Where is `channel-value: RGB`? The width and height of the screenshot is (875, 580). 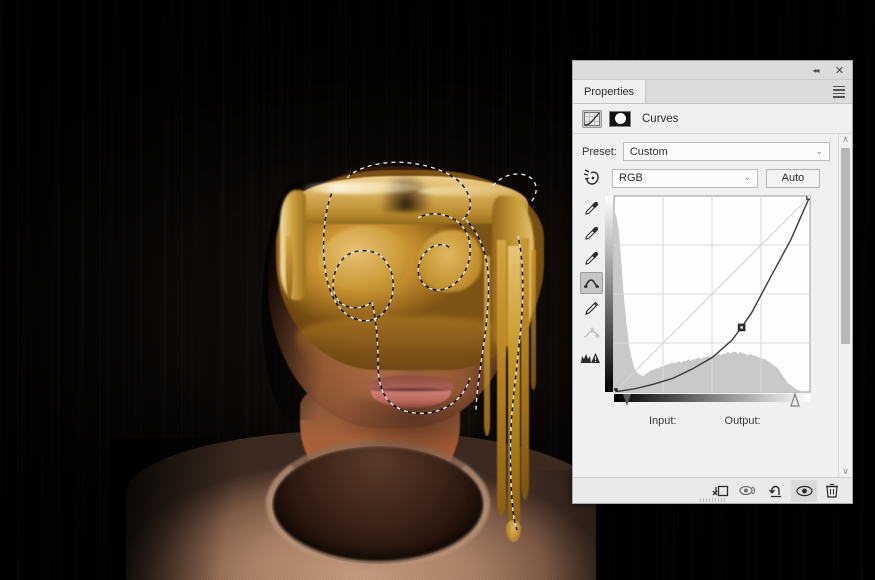
channel-value: RGB is located at coordinates (631, 178).